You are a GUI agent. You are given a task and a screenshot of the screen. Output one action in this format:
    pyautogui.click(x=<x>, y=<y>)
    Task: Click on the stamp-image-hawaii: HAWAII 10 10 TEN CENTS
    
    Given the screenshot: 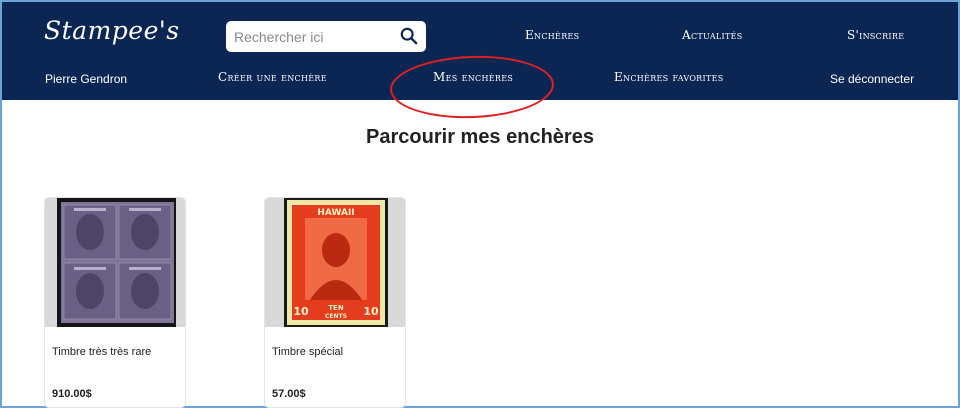 What is the action you would take?
    pyautogui.click(x=335, y=262)
    